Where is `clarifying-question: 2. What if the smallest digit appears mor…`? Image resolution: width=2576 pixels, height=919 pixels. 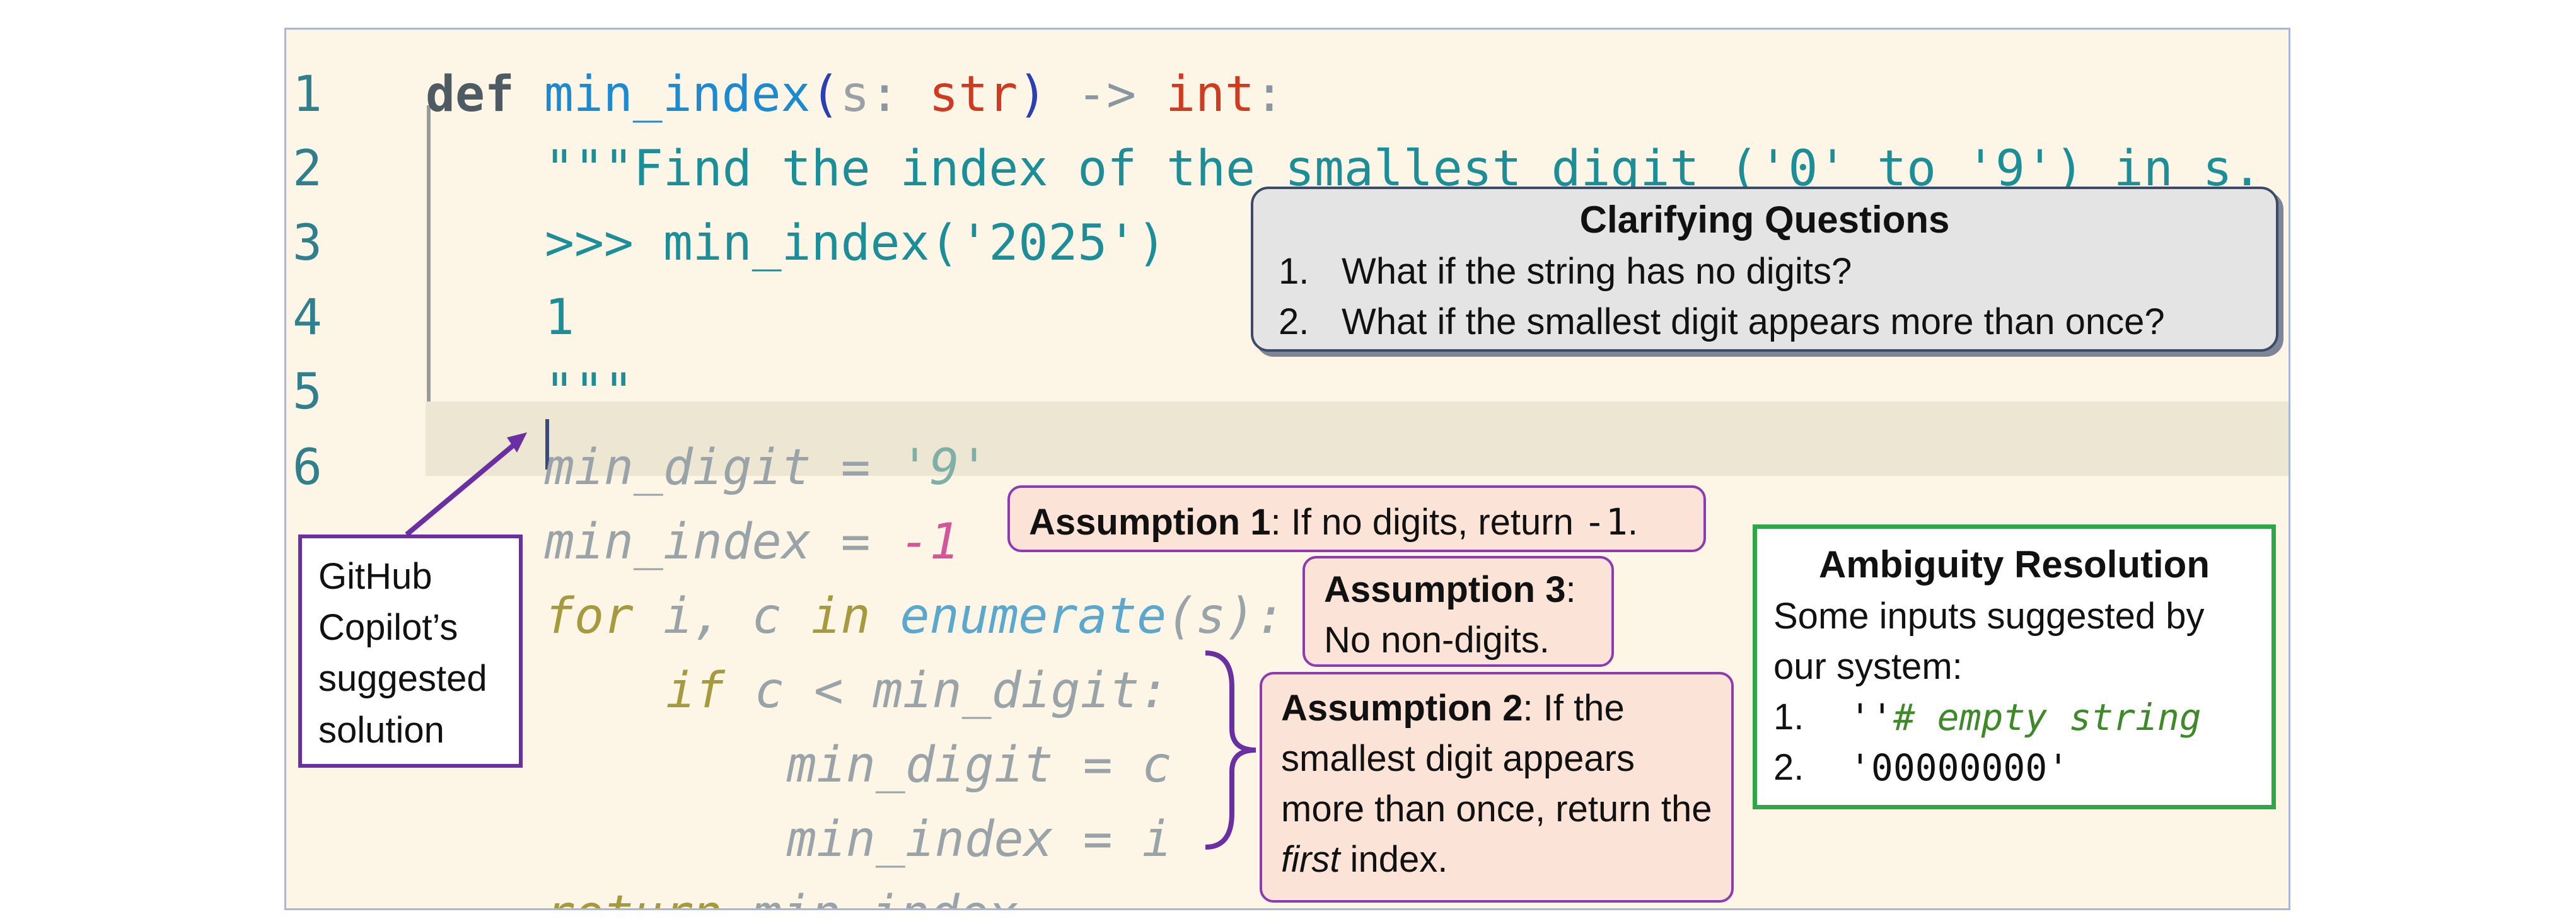
clarifying-question: 2. What if the smallest digit appears mor… is located at coordinates (1722, 321).